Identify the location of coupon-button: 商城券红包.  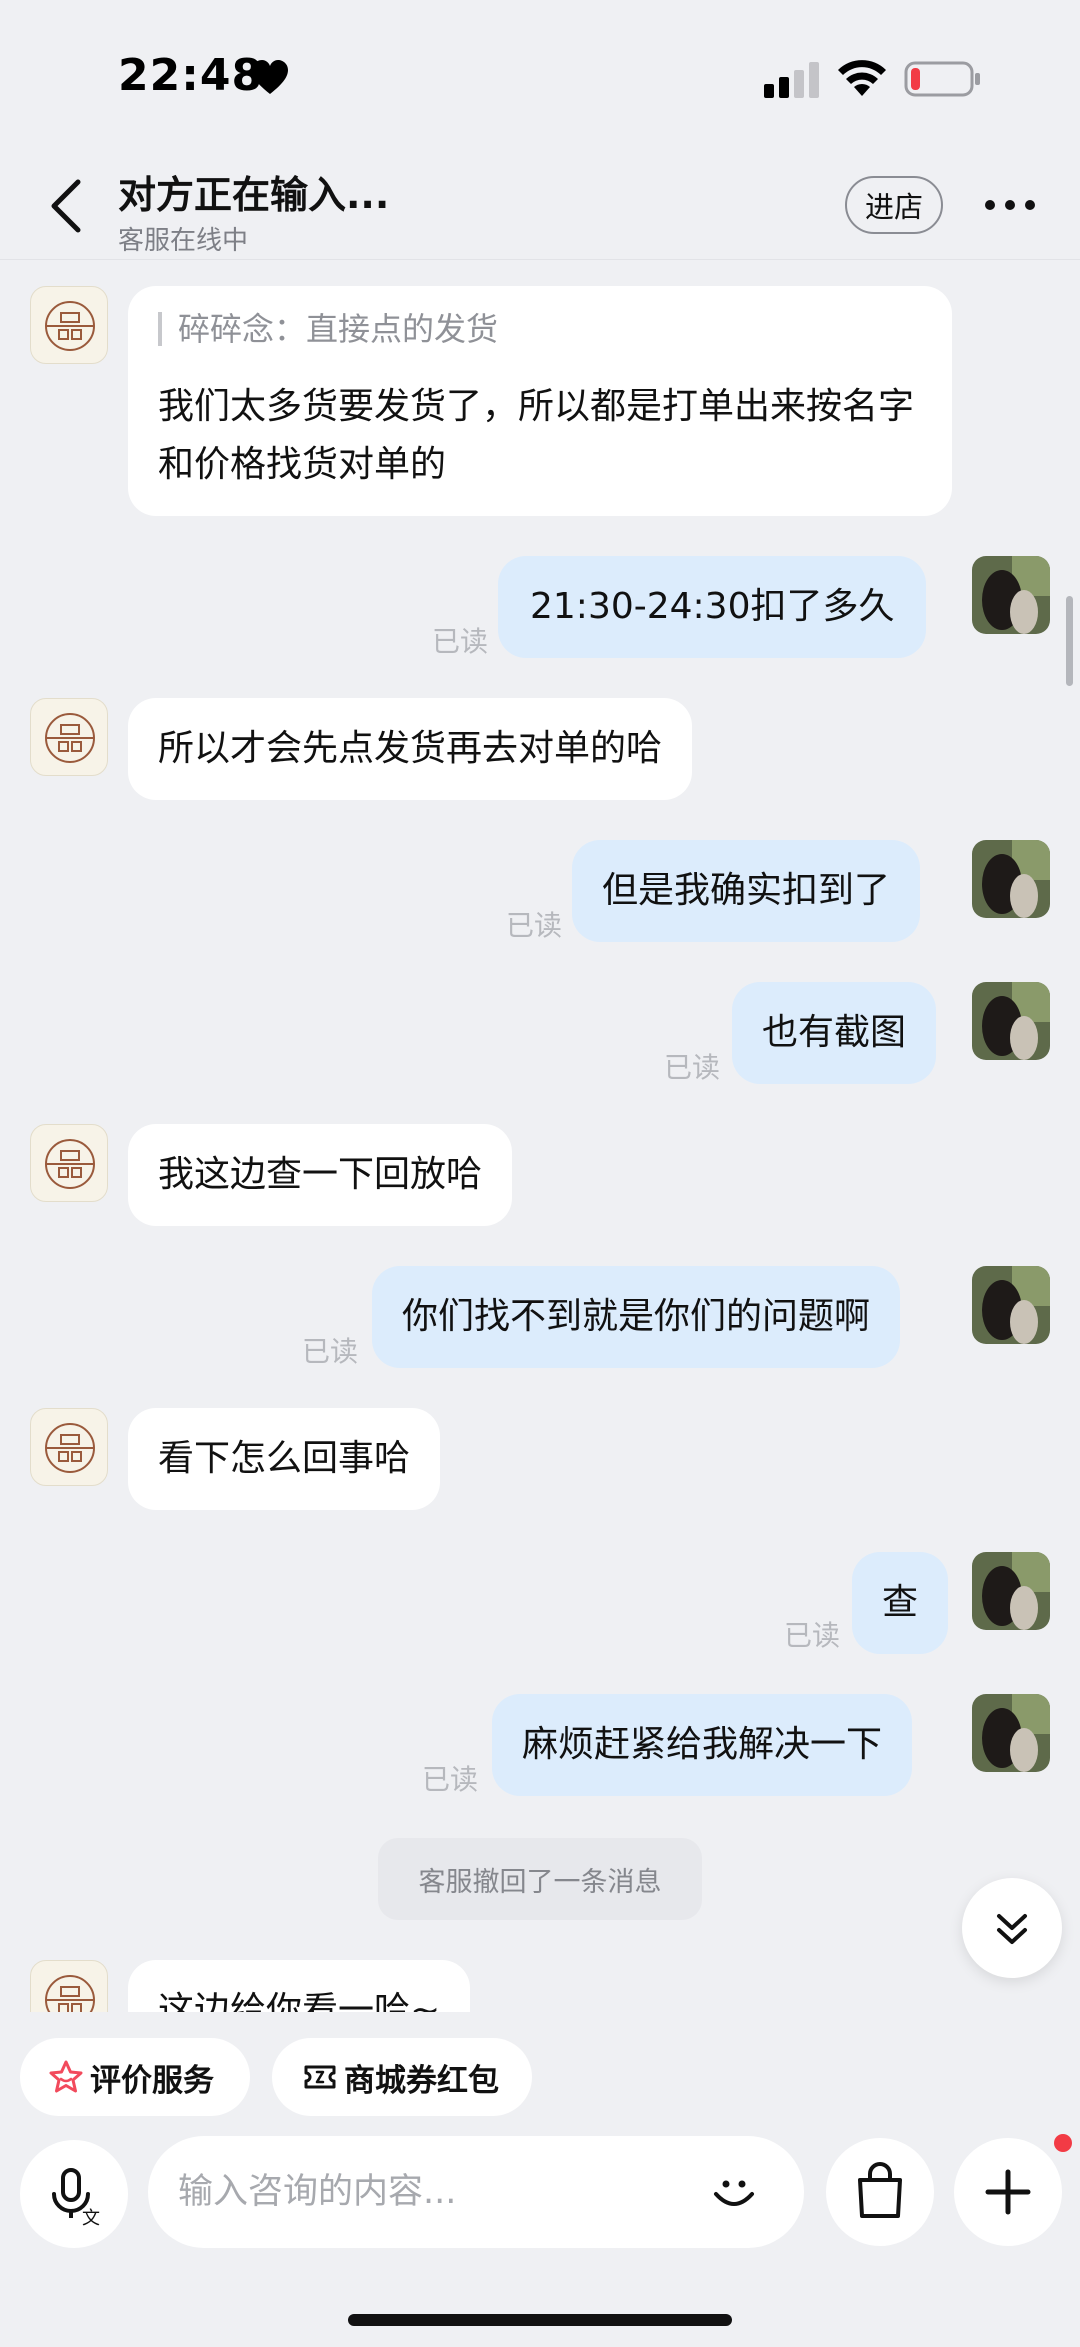
(402, 2077).